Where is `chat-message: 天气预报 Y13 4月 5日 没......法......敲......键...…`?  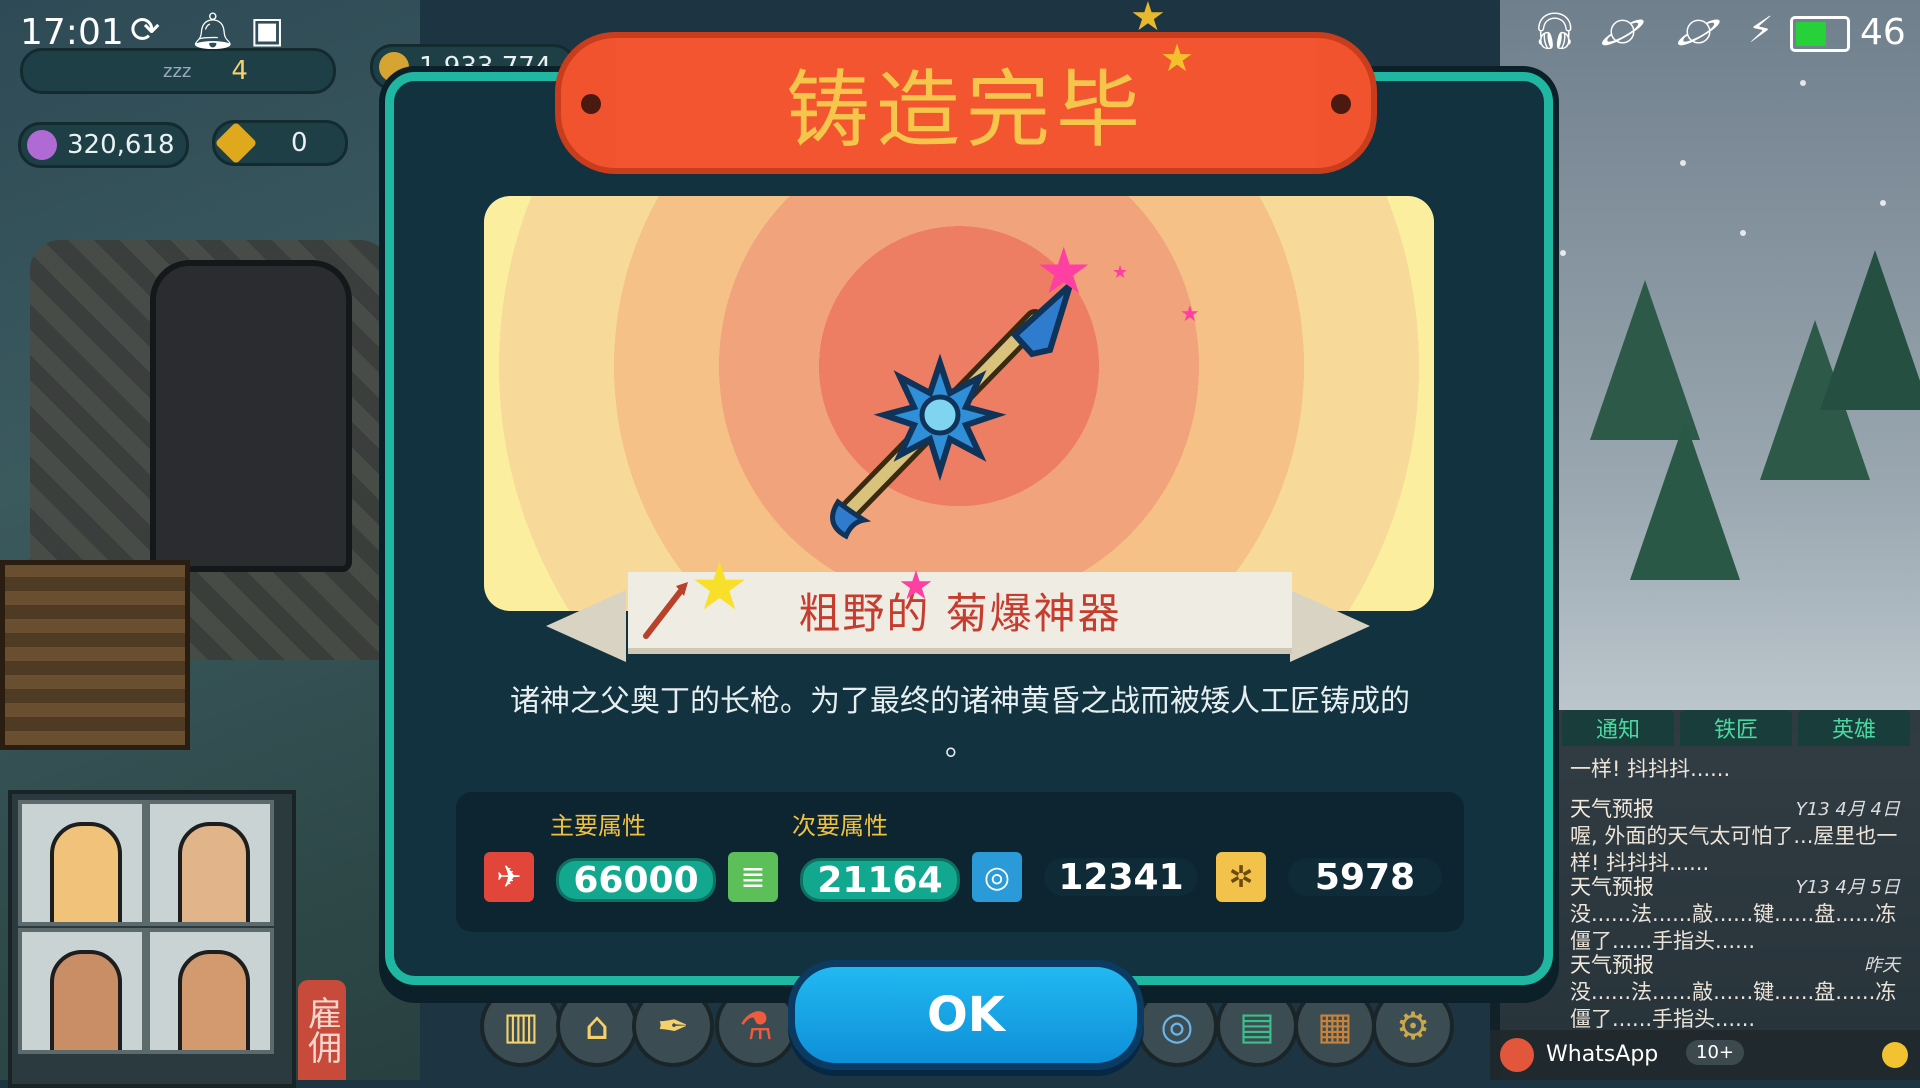 chat-message: 天气预报 Y13 4月 5日 没......法......敲......键...… is located at coordinates (1735, 914).